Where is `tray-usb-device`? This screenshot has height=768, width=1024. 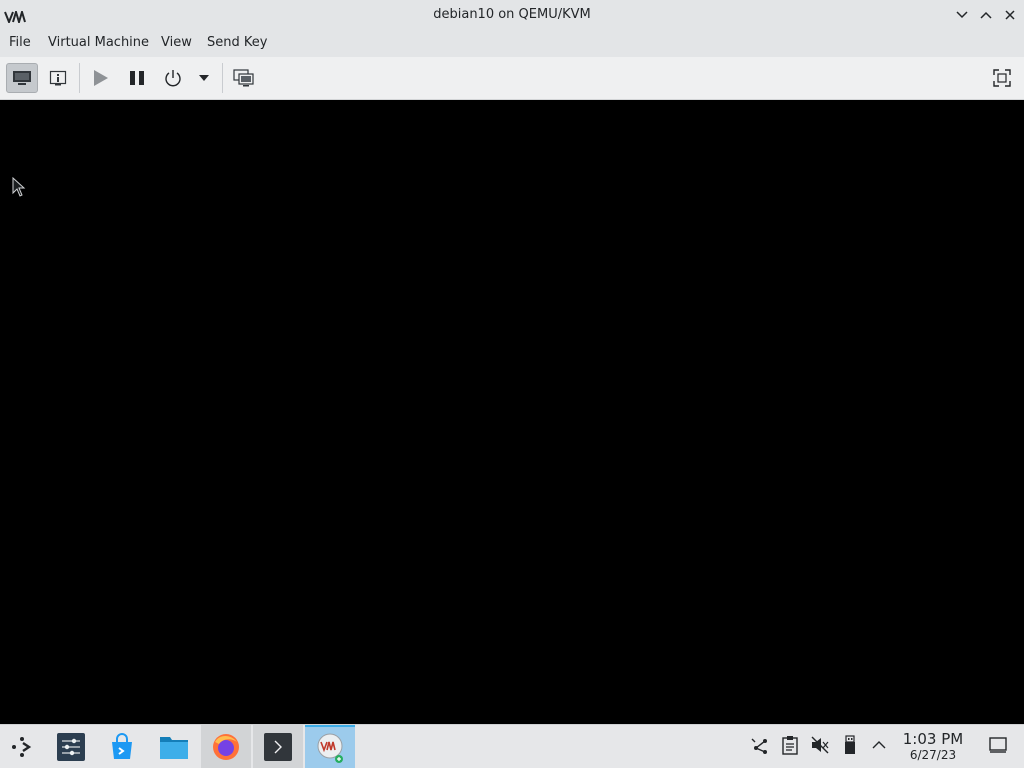
tray-usb-device is located at coordinates (850, 745).